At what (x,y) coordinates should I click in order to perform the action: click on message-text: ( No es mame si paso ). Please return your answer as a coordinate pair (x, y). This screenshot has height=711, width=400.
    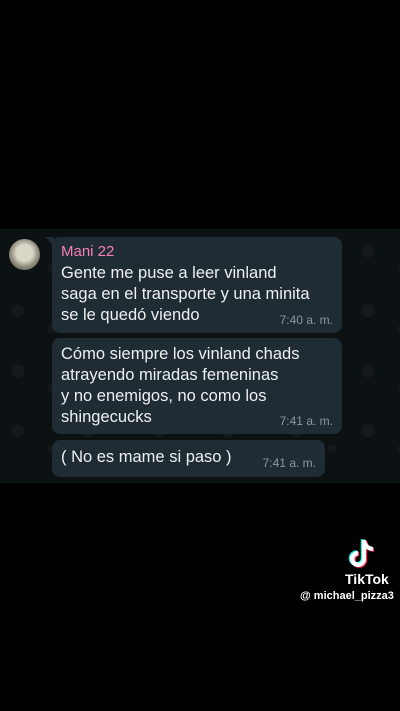
    Looking at the image, I should click on (146, 457).